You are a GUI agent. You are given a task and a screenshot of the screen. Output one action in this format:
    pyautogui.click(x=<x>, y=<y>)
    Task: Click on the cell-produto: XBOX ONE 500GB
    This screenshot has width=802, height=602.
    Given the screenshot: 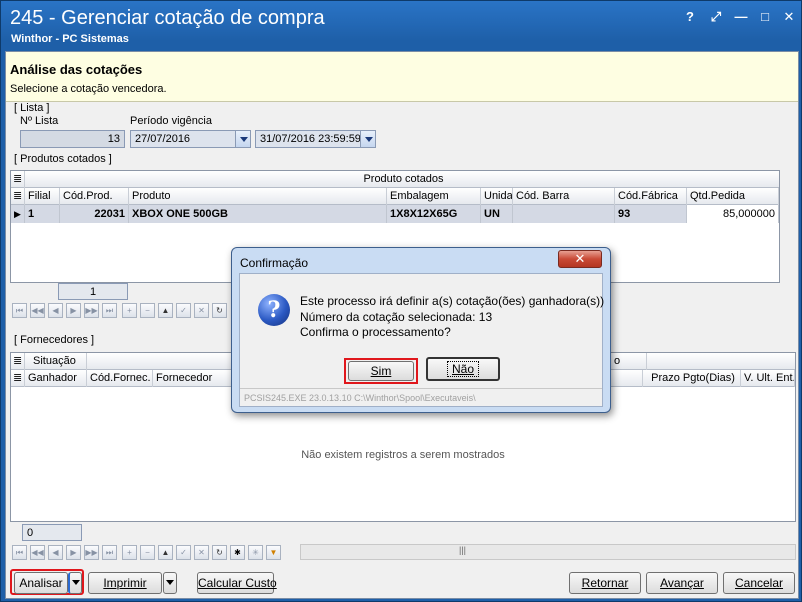 What is the action you would take?
    pyautogui.click(x=258, y=214)
    